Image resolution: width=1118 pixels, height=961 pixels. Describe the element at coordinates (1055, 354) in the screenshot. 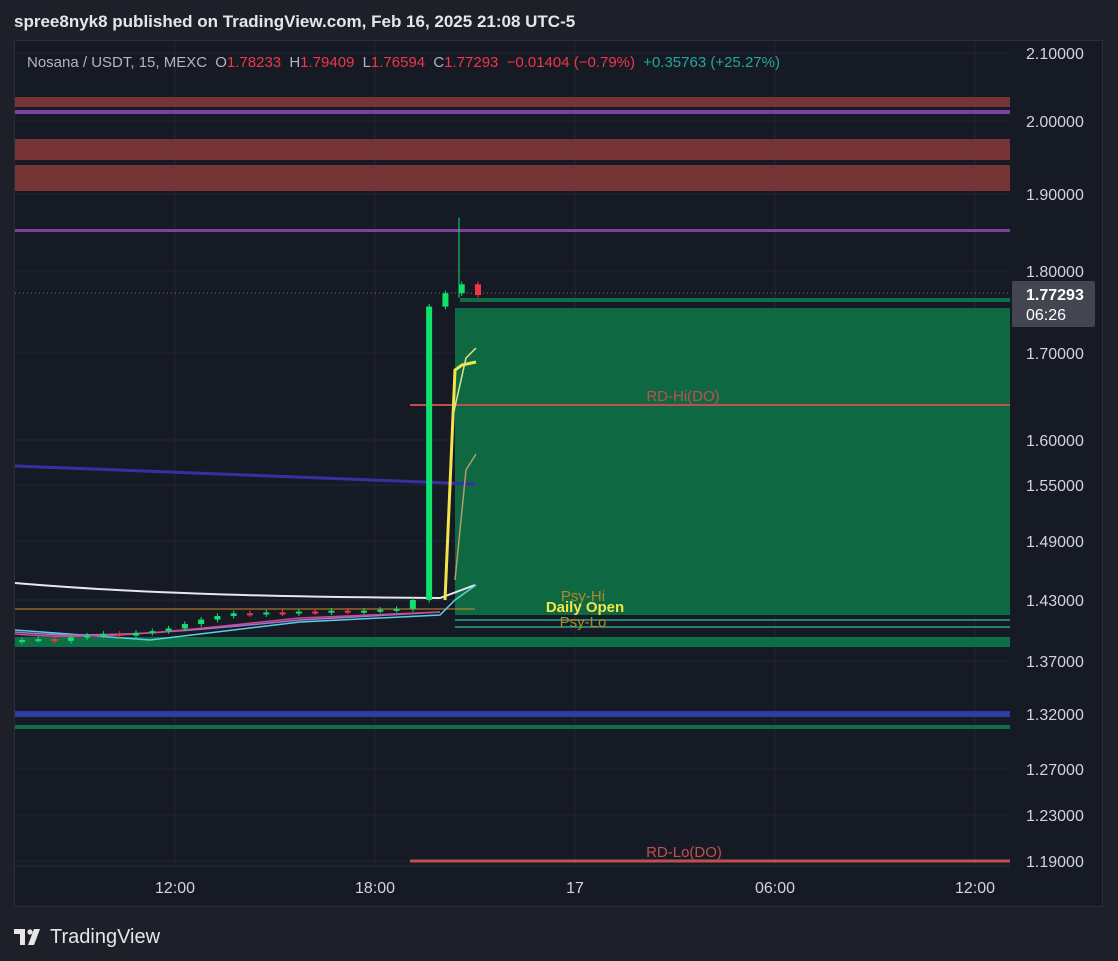

I see `y-tick-label: 1.70000` at that location.